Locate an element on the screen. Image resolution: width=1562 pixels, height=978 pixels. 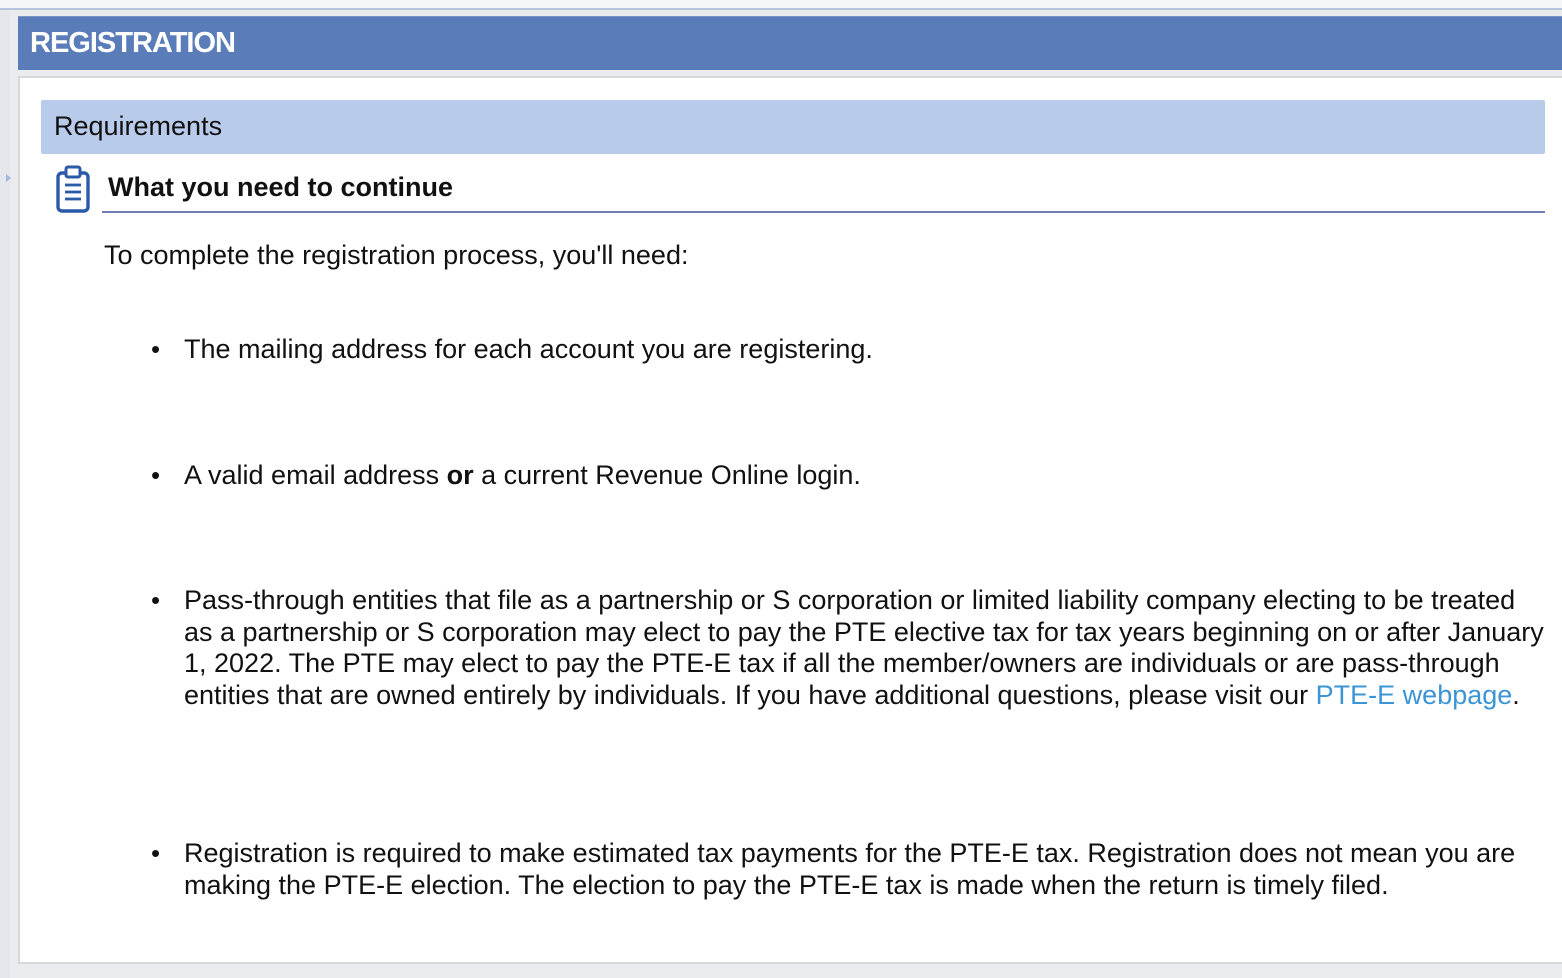
gutter-arrow-icon is located at coordinates (8, 178).